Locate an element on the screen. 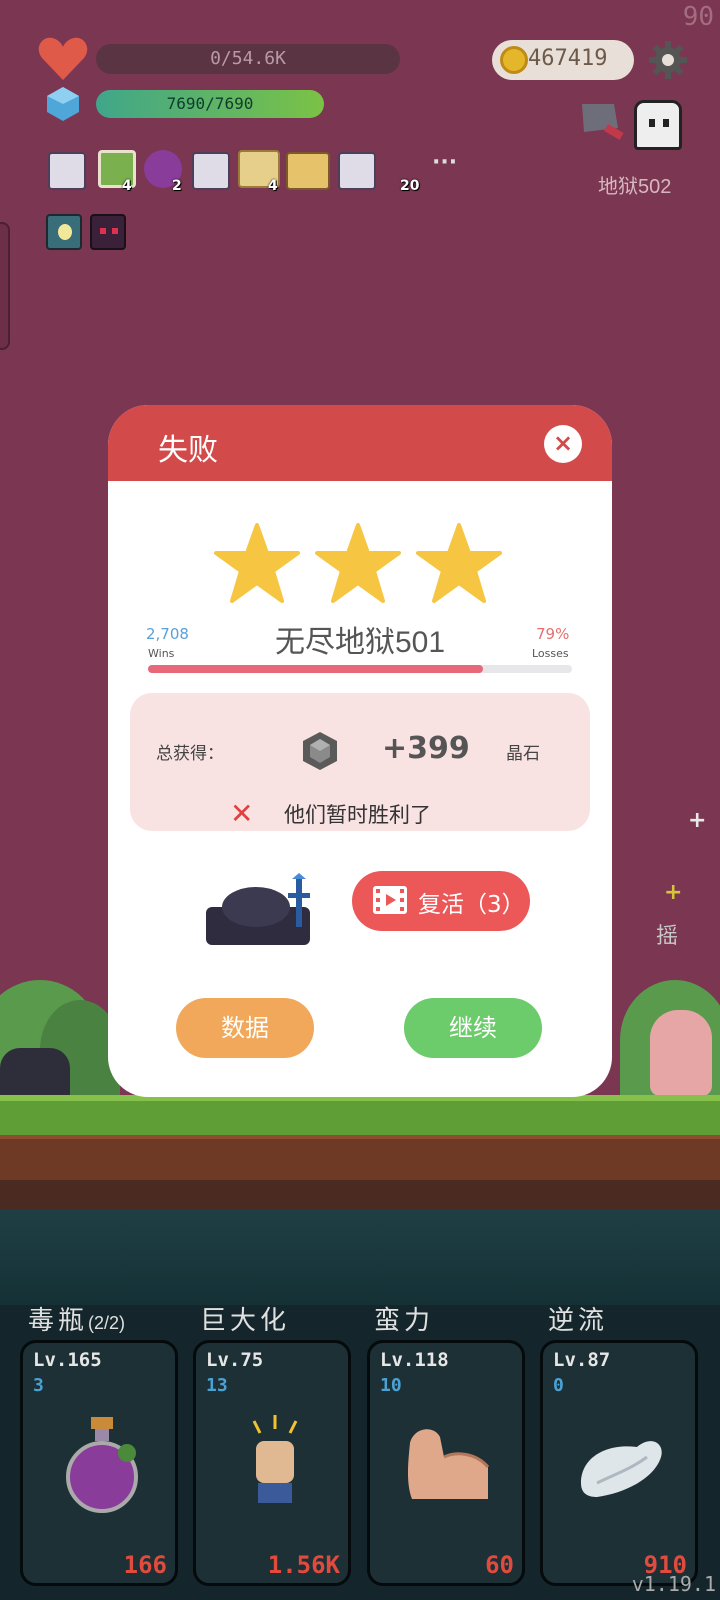 The width and height of the screenshot is (720, 1600). skill-level: Lv.75 is located at coordinates (235, 1360).